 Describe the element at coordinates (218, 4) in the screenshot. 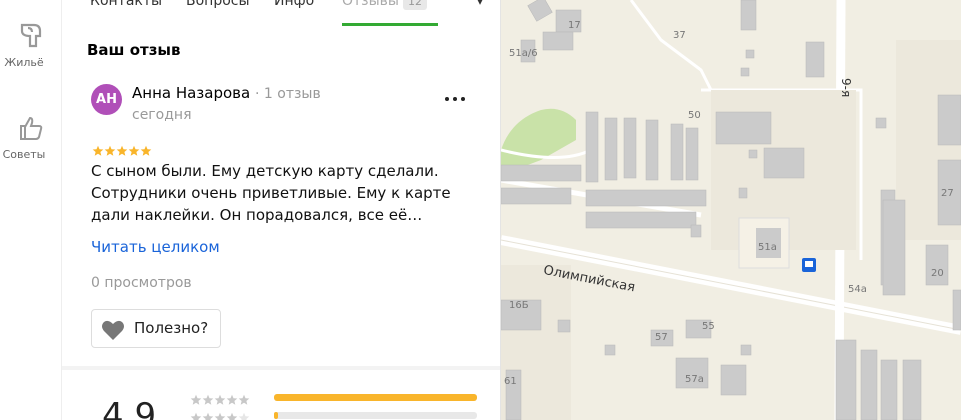

I see `tab-label: Вопросы` at that location.